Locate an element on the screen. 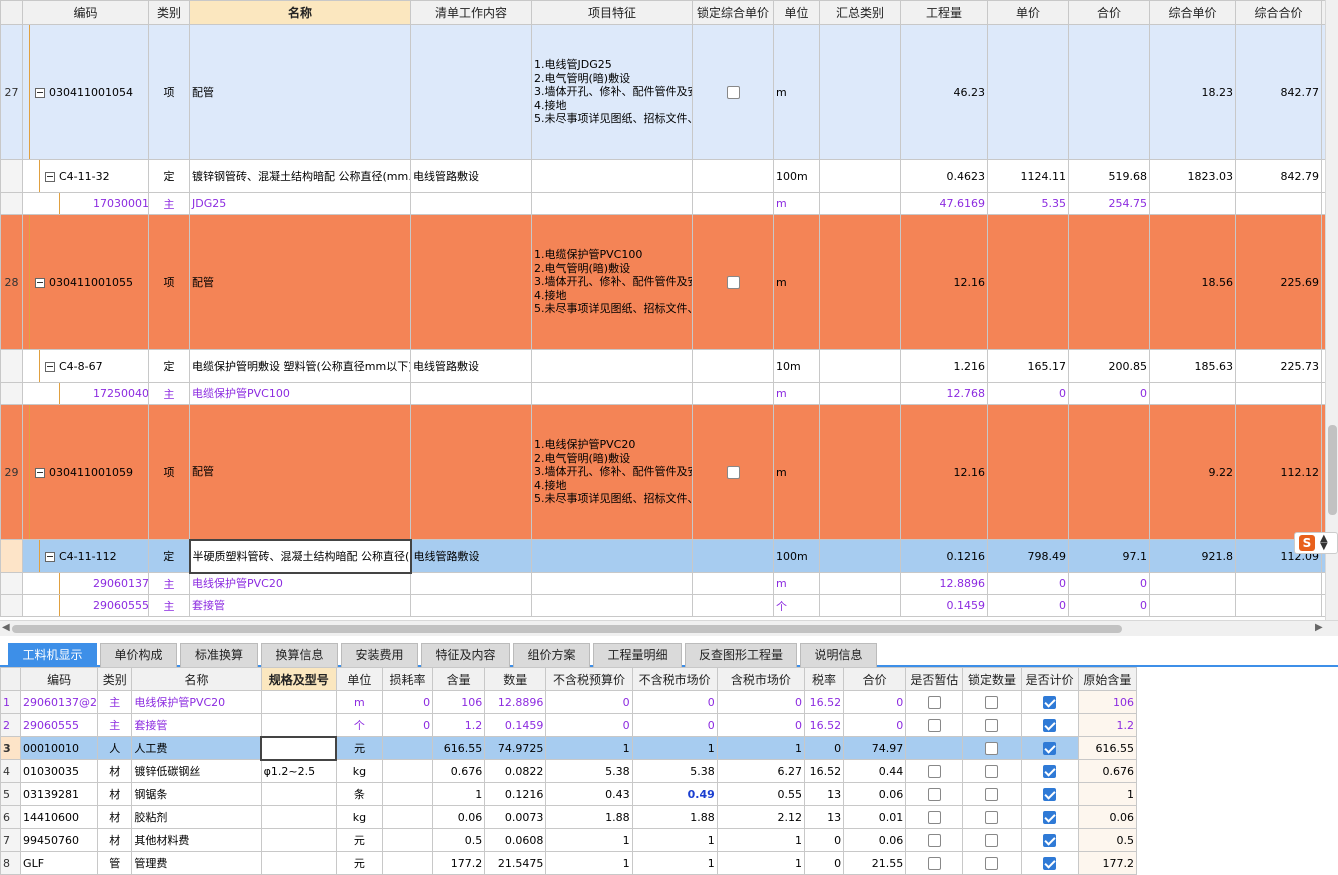  lm-unit: 个 is located at coordinates (359, 725).